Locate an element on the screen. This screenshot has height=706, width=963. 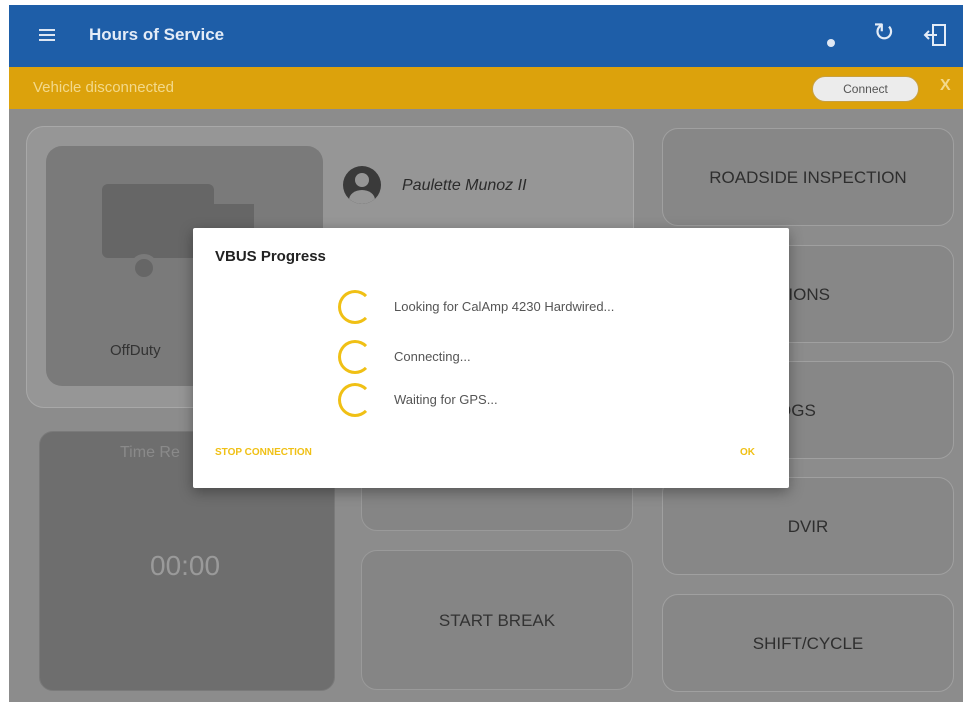
dvir-label: DVIR is located at coordinates (808, 526).